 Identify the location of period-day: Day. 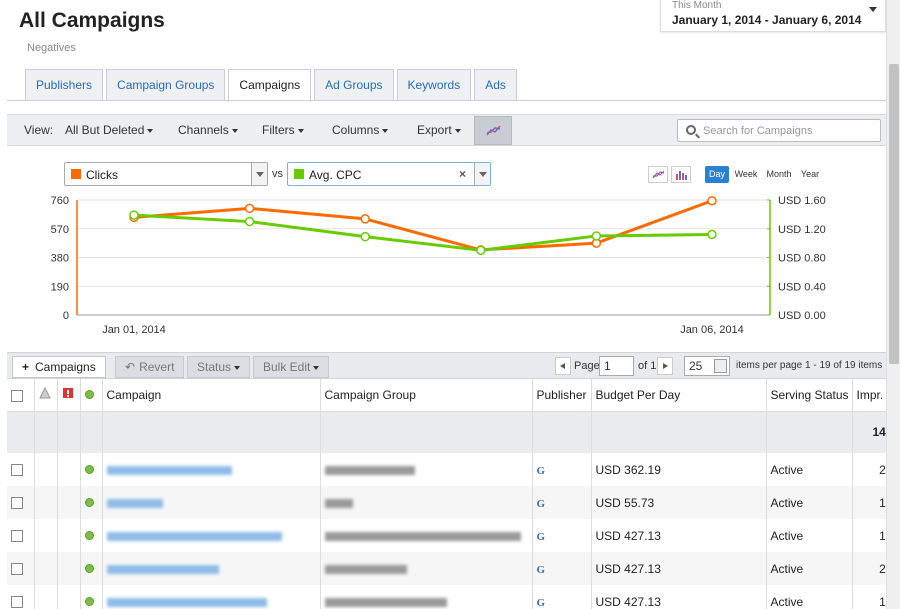
(717, 174).